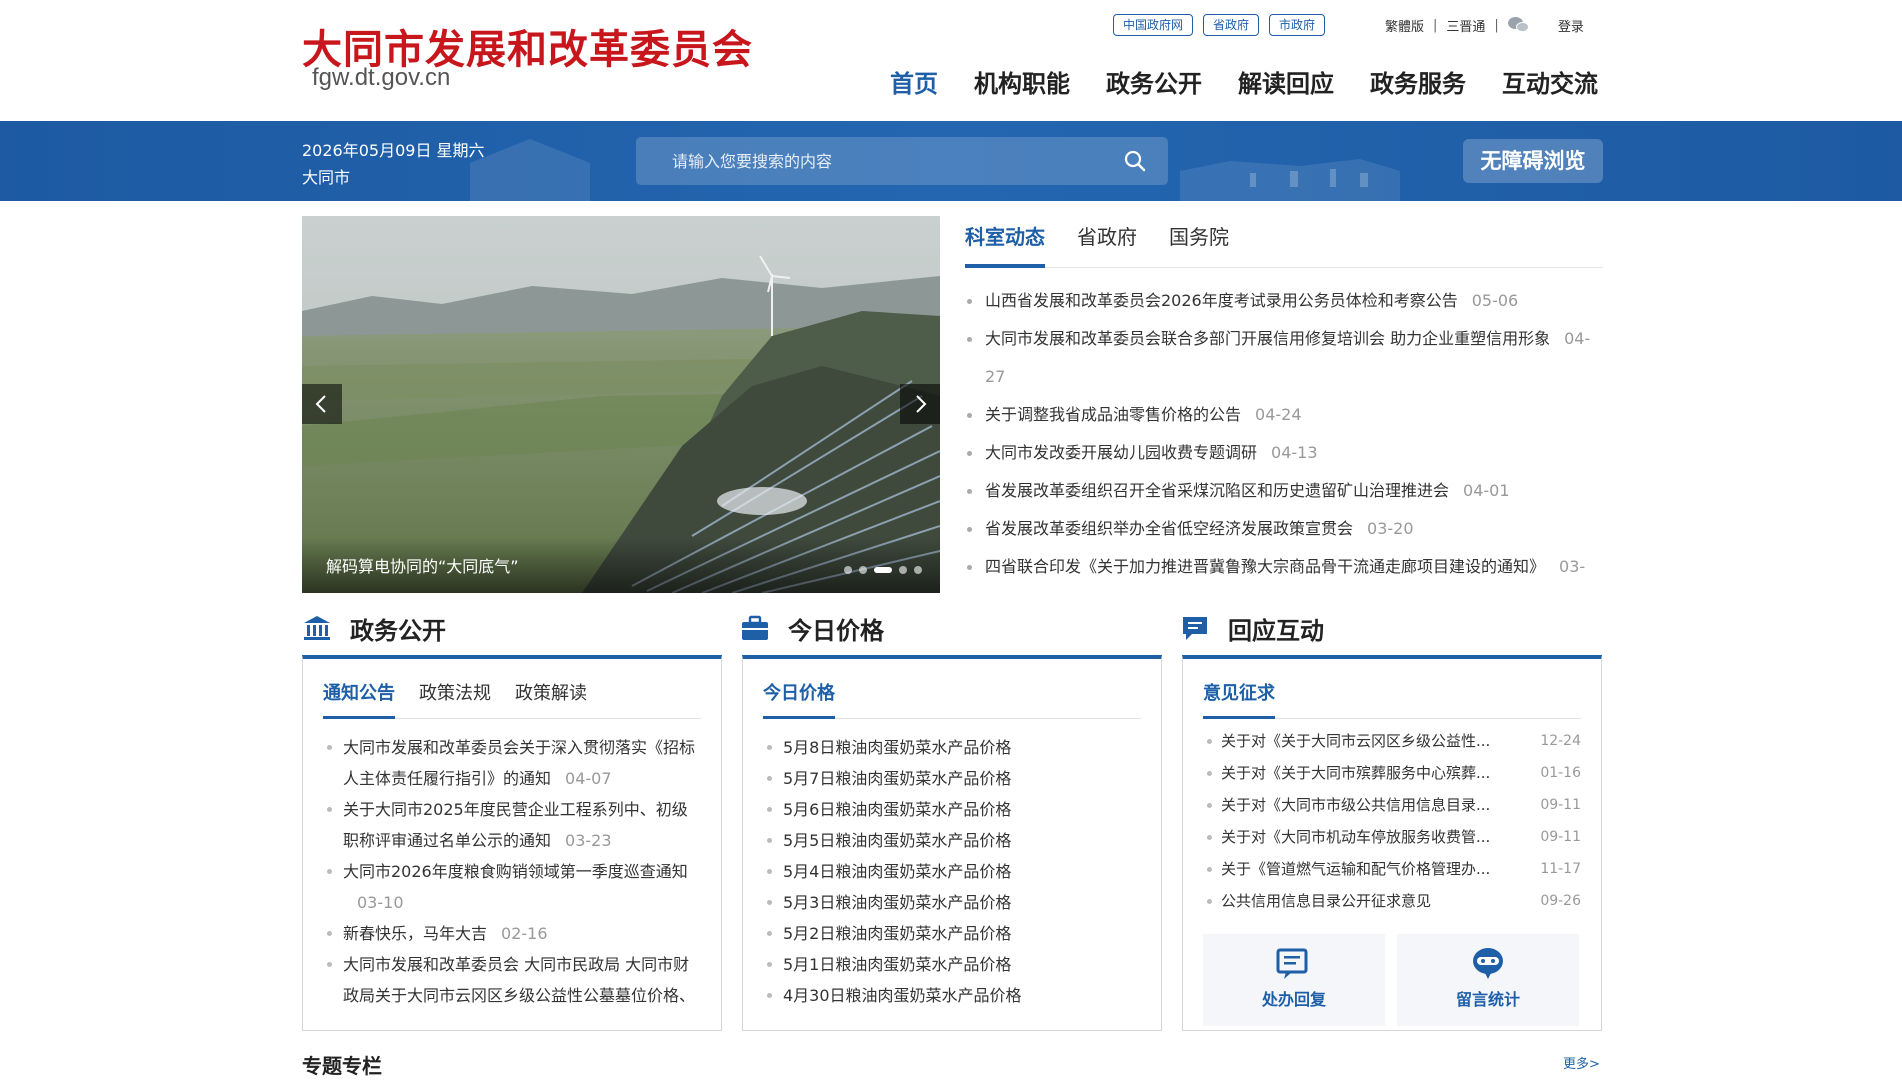  Describe the element at coordinates (322, 404) in the screenshot. I see `carousel-prev-button` at that location.